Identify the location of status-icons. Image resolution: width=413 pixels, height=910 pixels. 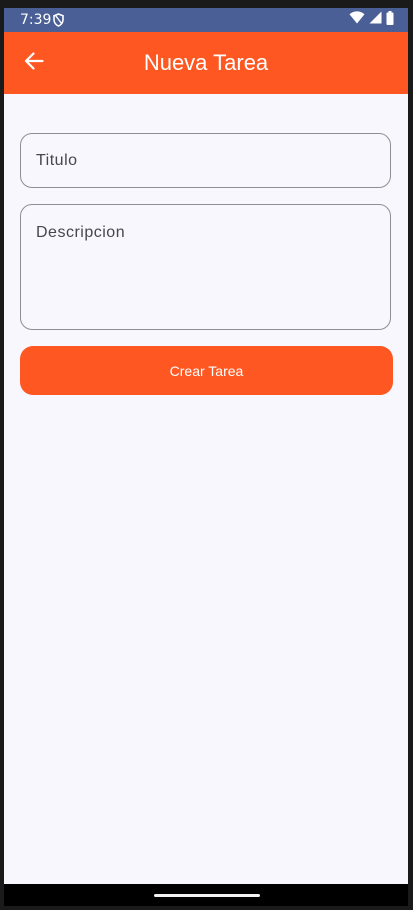
(371, 20).